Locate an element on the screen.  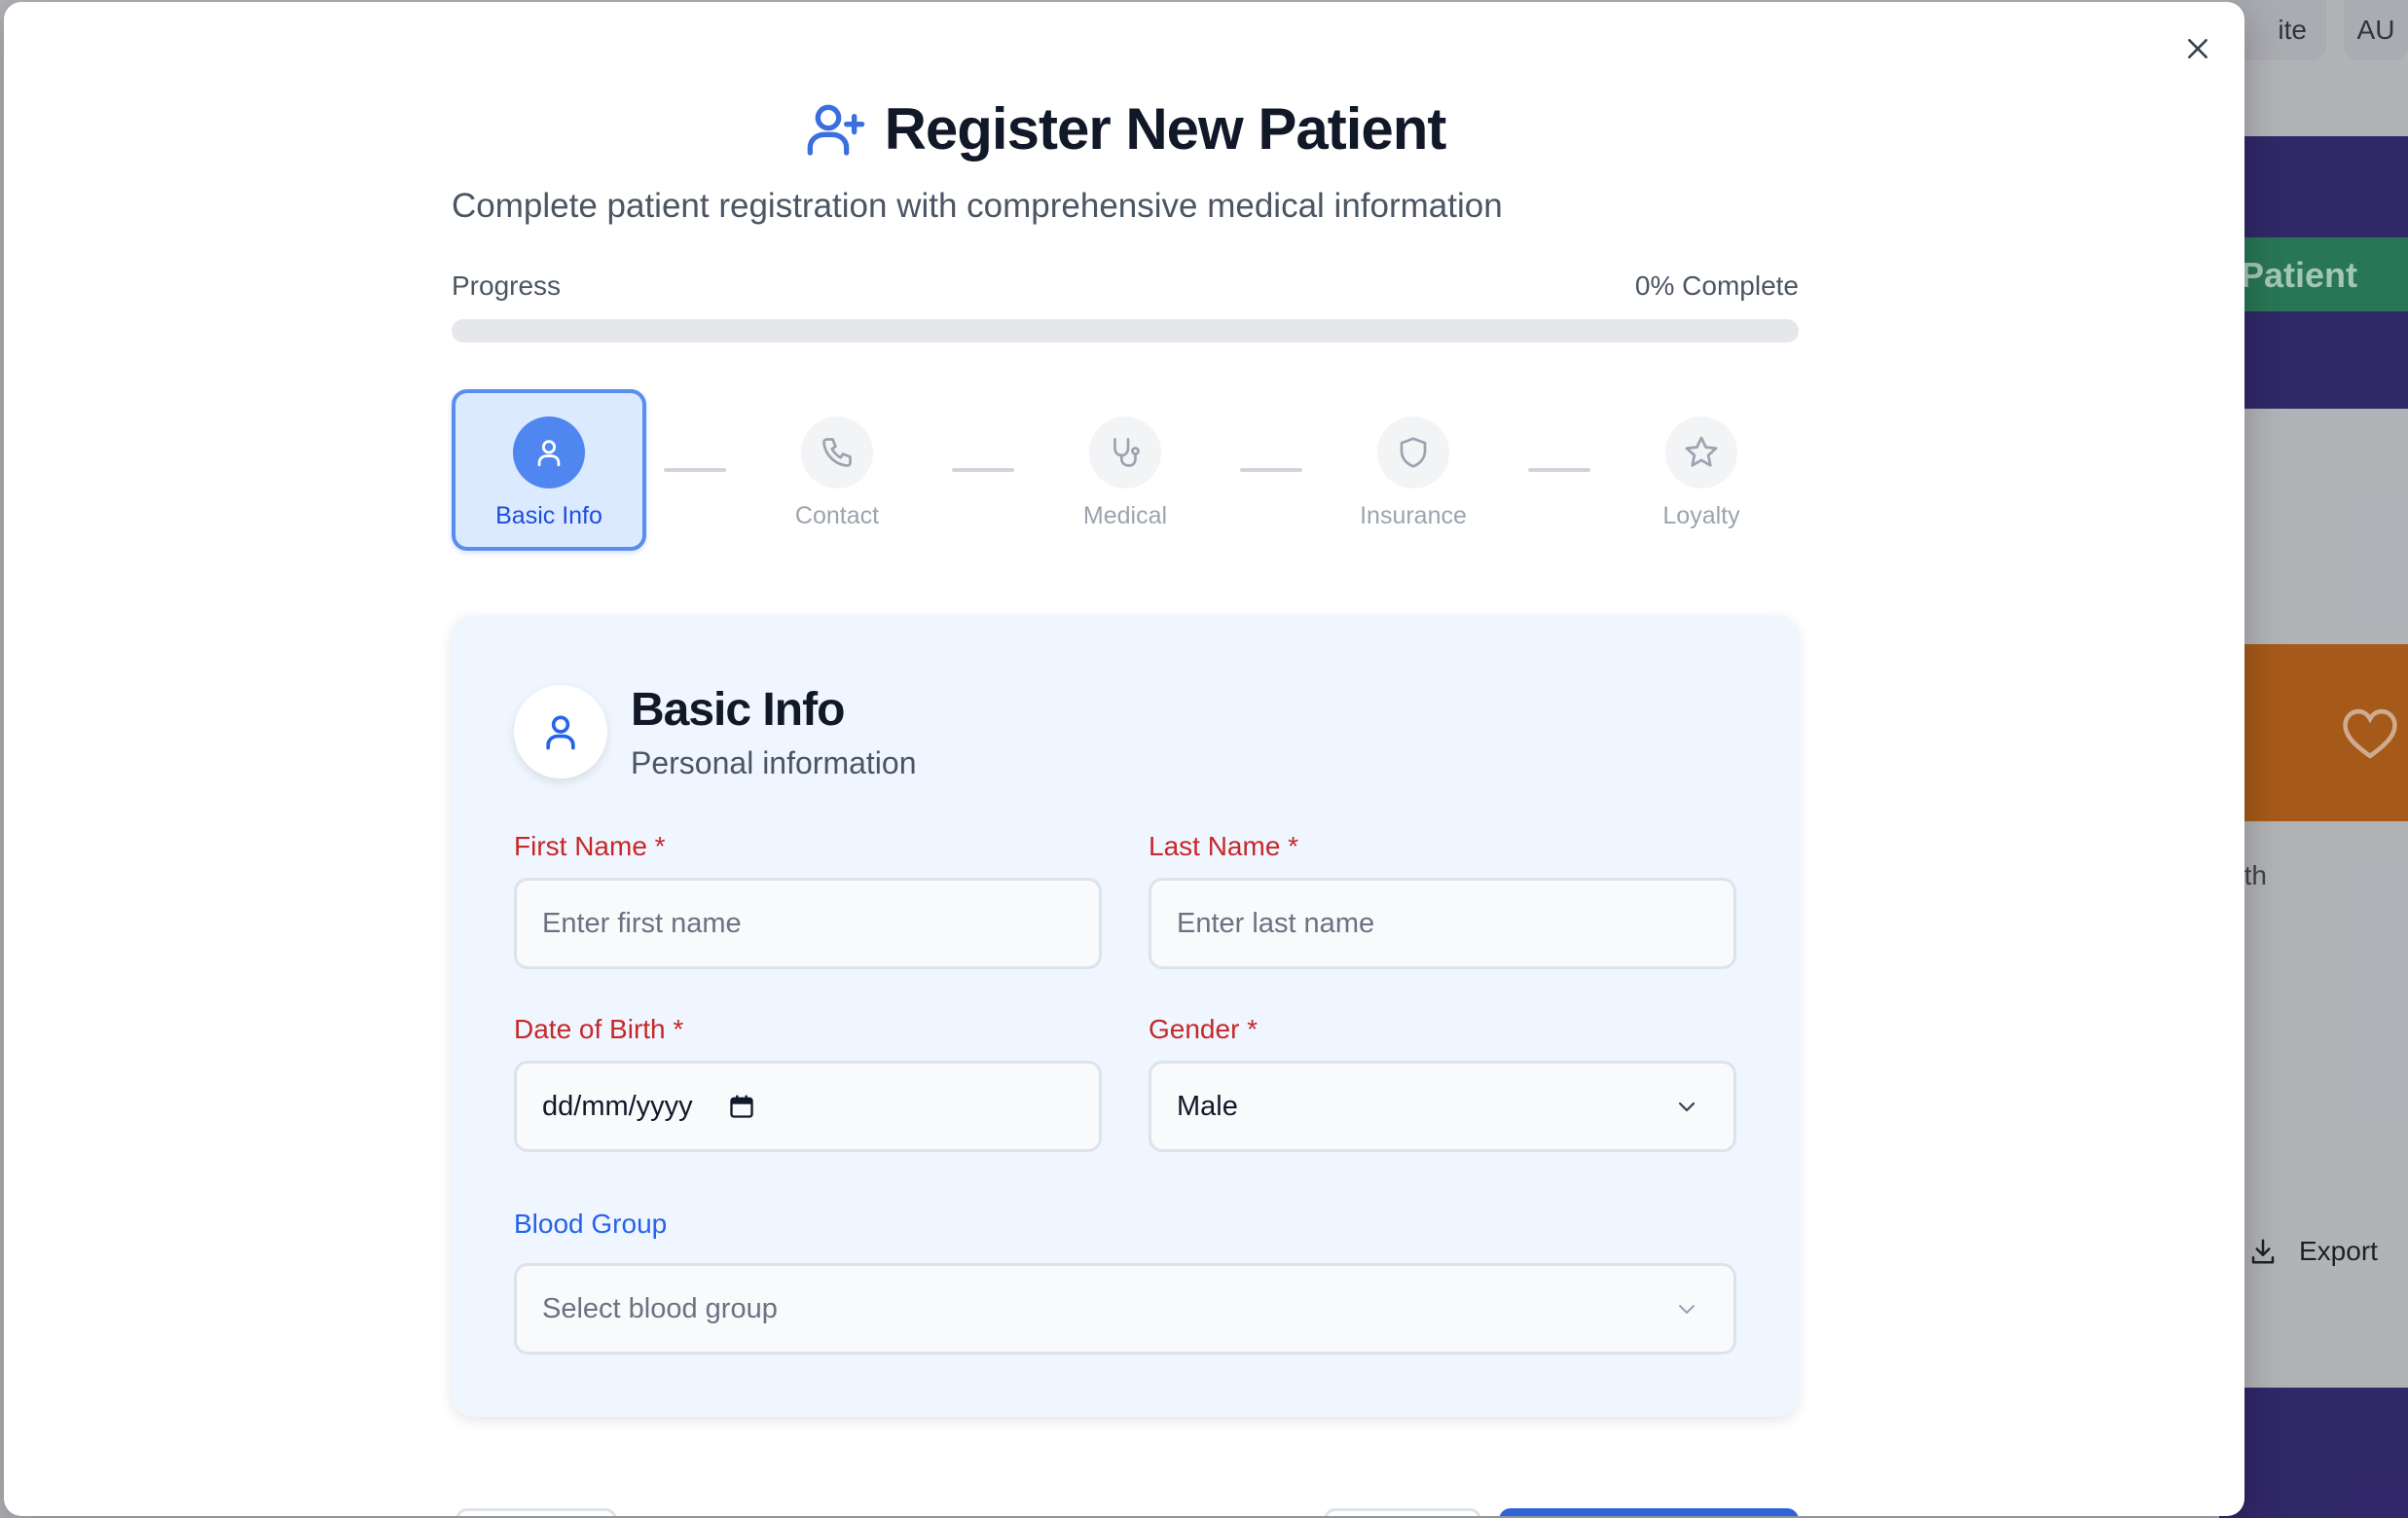
first-name-label: First Name * is located at coordinates (590, 846).